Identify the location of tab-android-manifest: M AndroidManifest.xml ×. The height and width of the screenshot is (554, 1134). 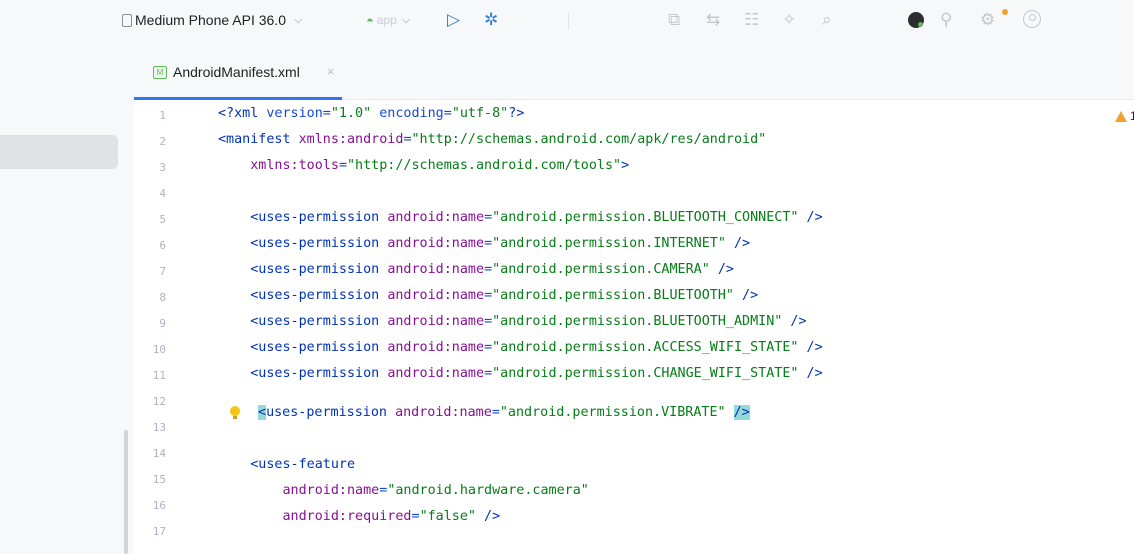
(239, 71).